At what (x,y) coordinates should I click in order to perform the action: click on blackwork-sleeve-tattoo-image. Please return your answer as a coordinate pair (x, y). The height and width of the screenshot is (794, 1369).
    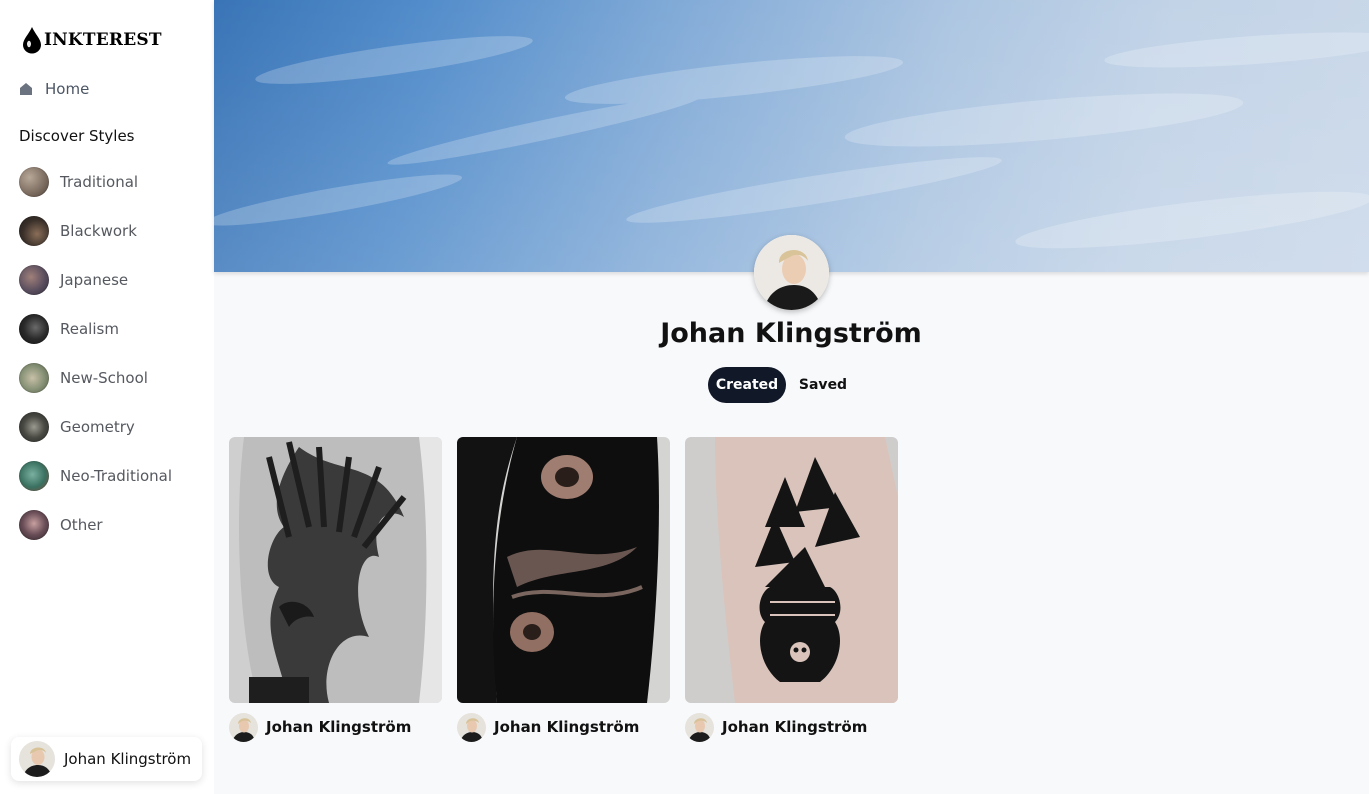
    Looking at the image, I should click on (563, 570).